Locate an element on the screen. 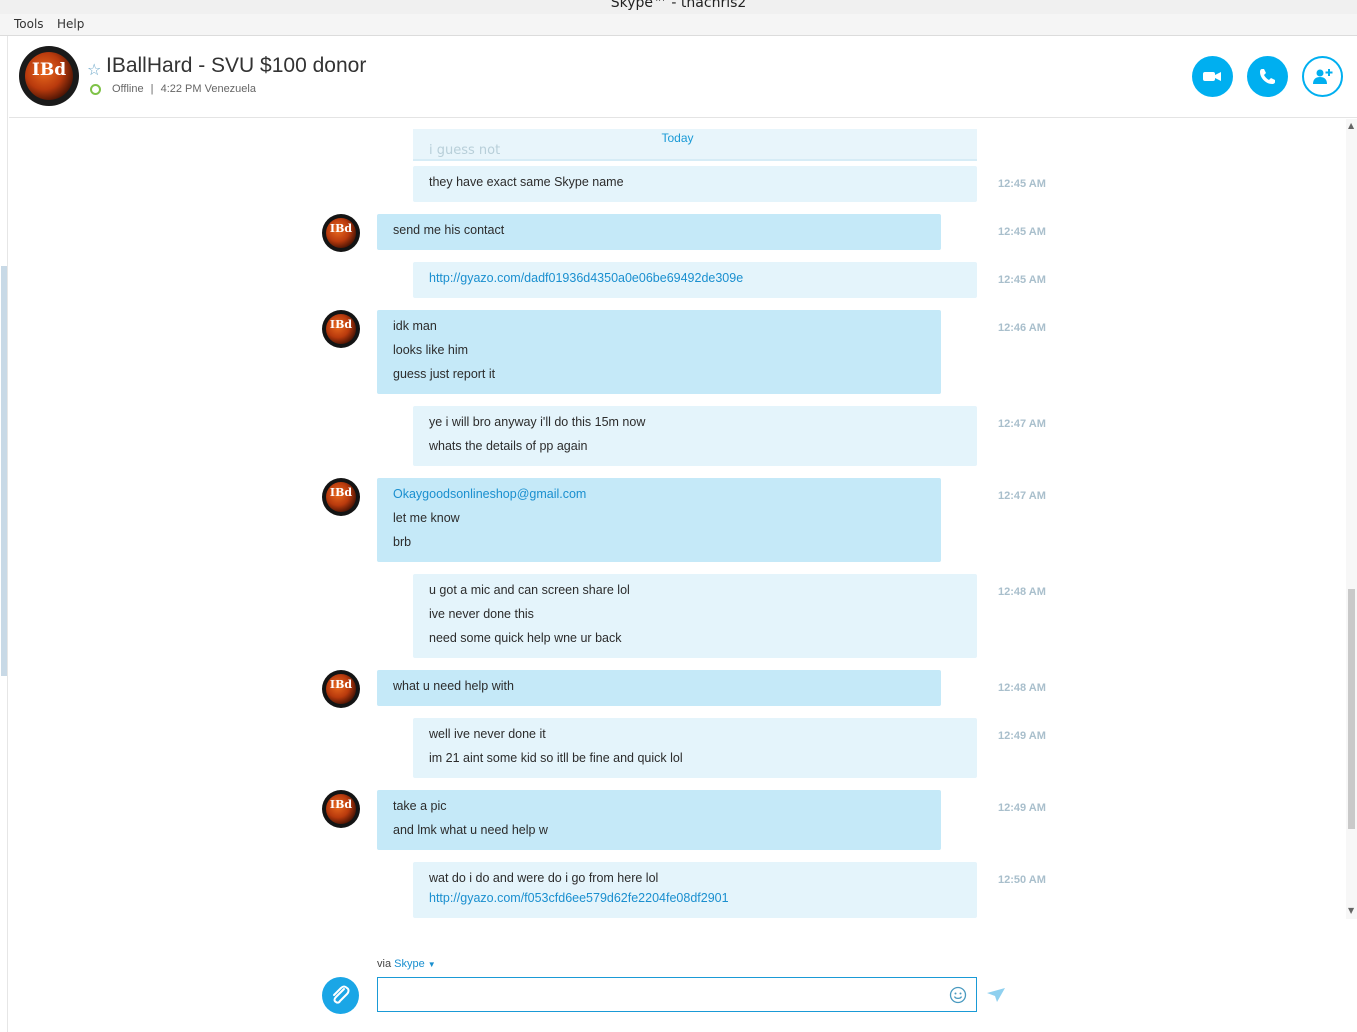 The image size is (1357, 1032). message-text: let me know is located at coordinates (426, 518).